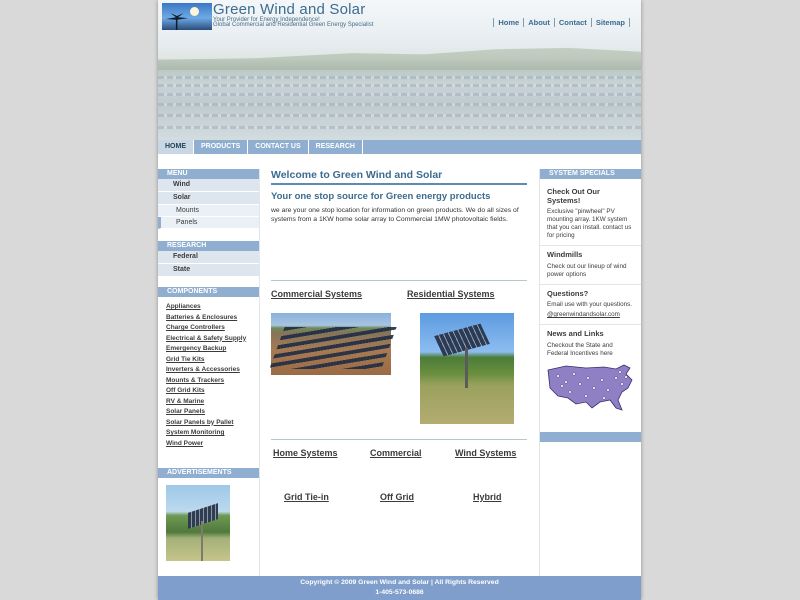  I want to click on hybrid-link: Hybrid, so click(487, 497).